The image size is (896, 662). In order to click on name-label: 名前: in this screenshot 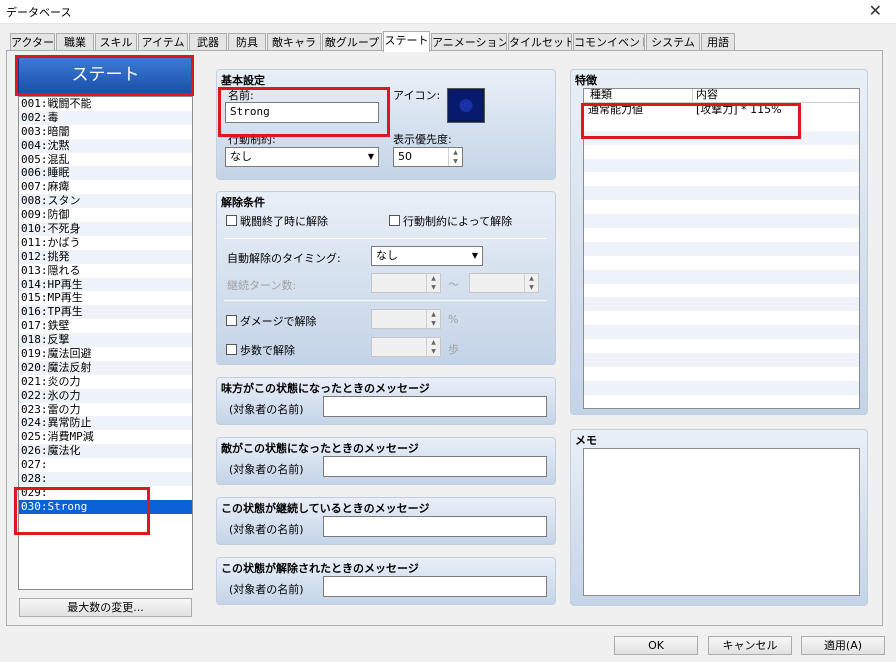, I will do `click(241, 95)`.